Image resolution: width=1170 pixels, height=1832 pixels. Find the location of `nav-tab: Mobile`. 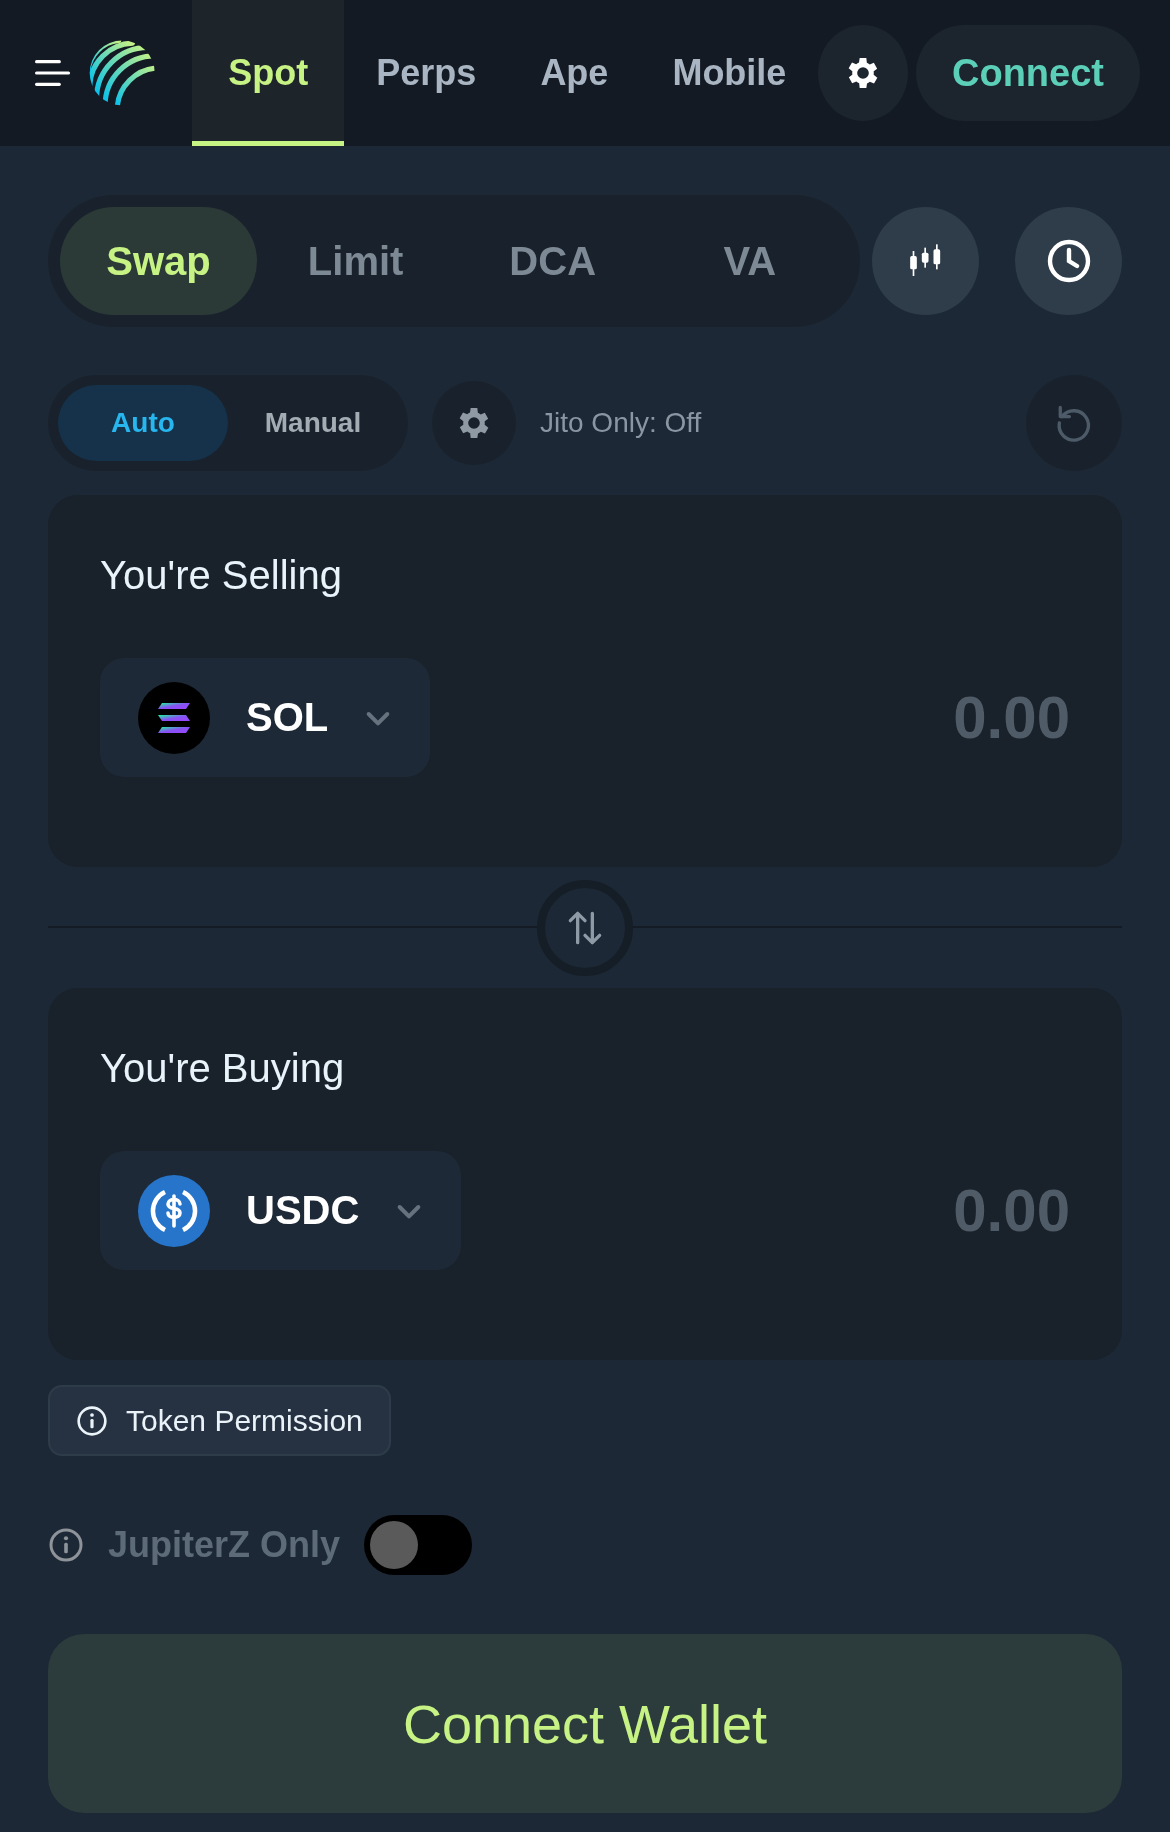

nav-tab: Mobile is located at coordinates (729, 73).